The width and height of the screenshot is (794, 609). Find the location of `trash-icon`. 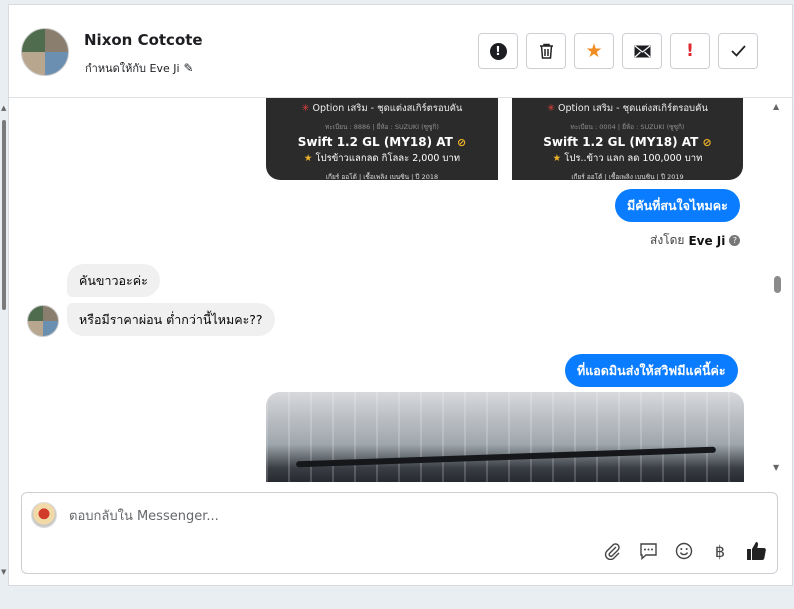

trash-icon is located at coordinates (546, 51).